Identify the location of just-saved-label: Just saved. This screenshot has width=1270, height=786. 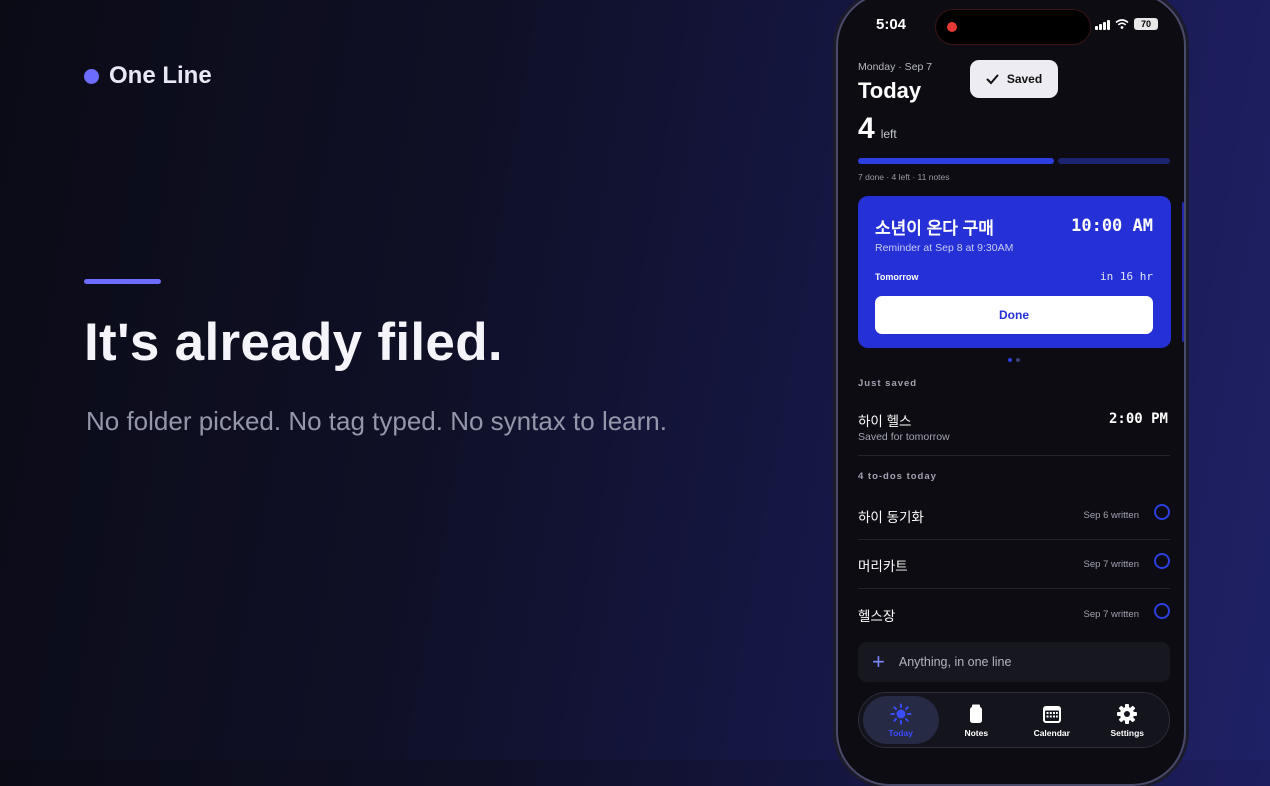
(888, 383).